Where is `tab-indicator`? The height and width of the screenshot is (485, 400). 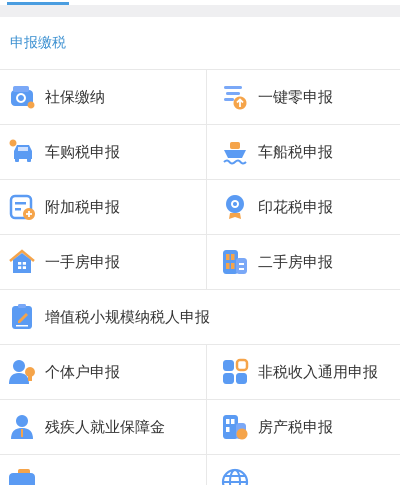
tab-indicator is located at coordinates (38, 3).